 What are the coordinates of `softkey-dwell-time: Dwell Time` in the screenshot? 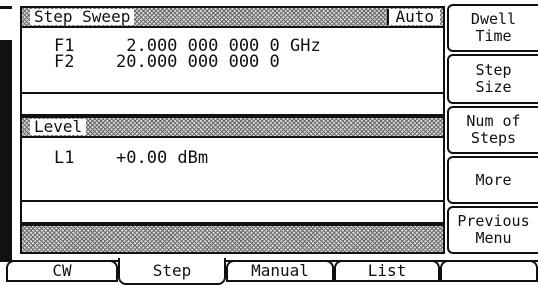 It's located at (492, 28).